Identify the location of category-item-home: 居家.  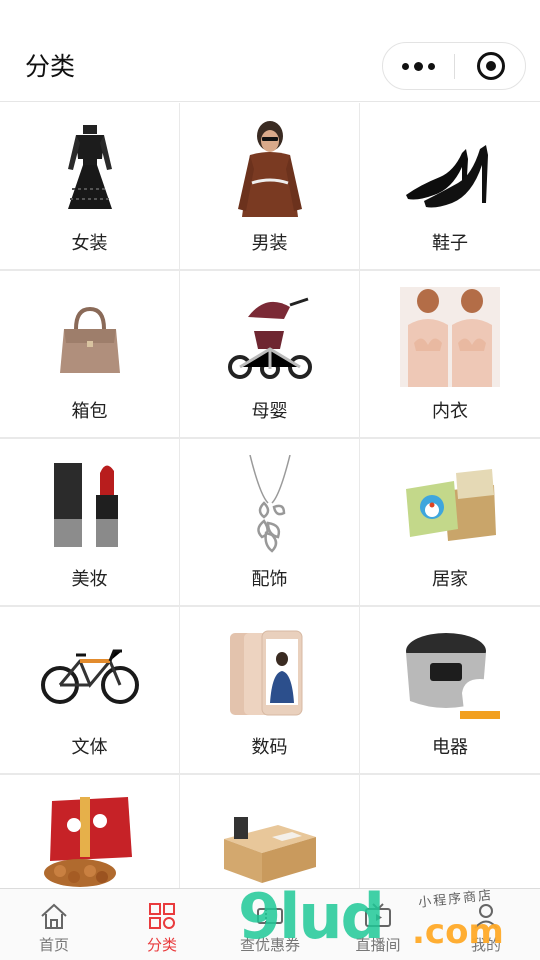
(450, 522).